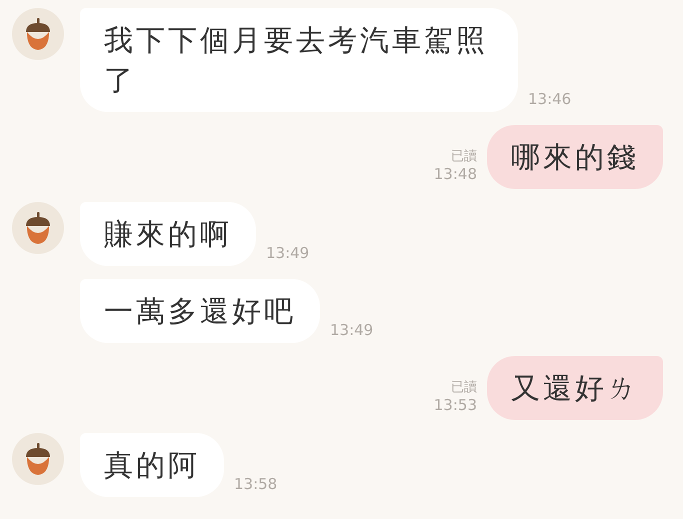  What do you see at coordinates (256, 484) in the screenshot?
I see `timestamp: 13:58` at bounding box center [256, 484].